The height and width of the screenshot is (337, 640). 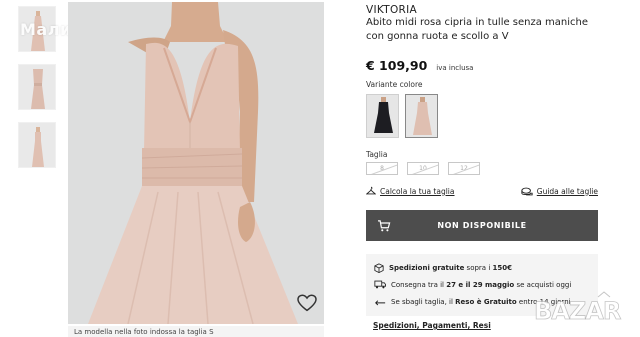 I want to click on shipping-payment-returns-link: Spedizioni, Pagamenti, Resi, so click(x=432, y=325).